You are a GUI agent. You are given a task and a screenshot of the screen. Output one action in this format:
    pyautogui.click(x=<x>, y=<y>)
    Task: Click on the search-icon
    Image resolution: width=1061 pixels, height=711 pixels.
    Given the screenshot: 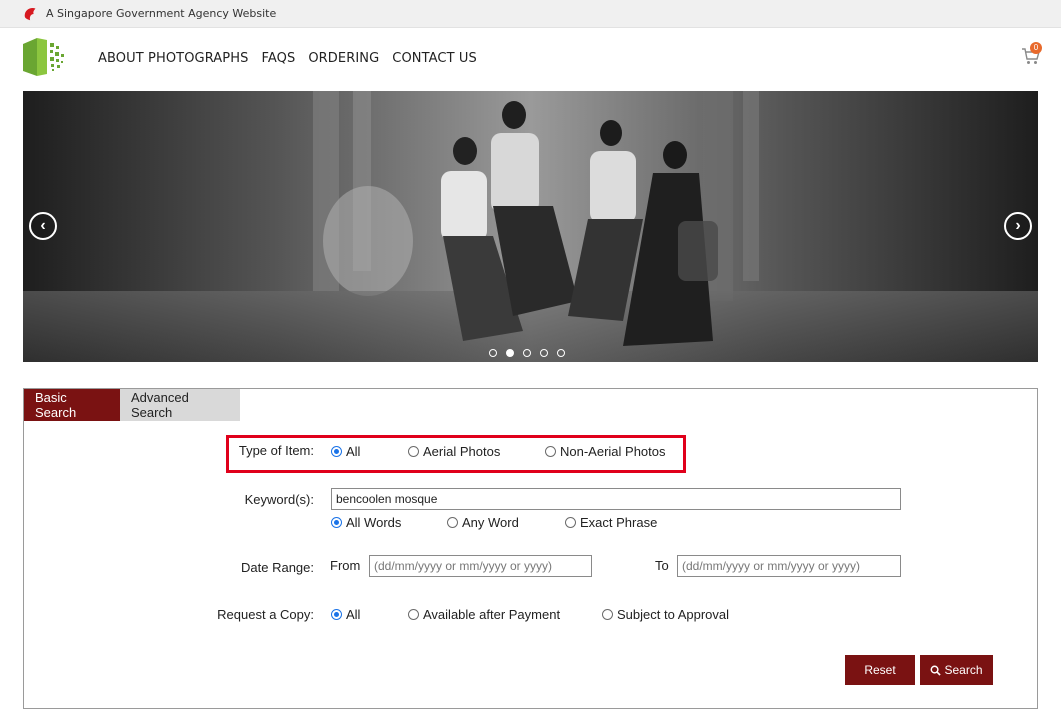 What is the action you would take?
    pyautogui.click(x=936, y=670)
    